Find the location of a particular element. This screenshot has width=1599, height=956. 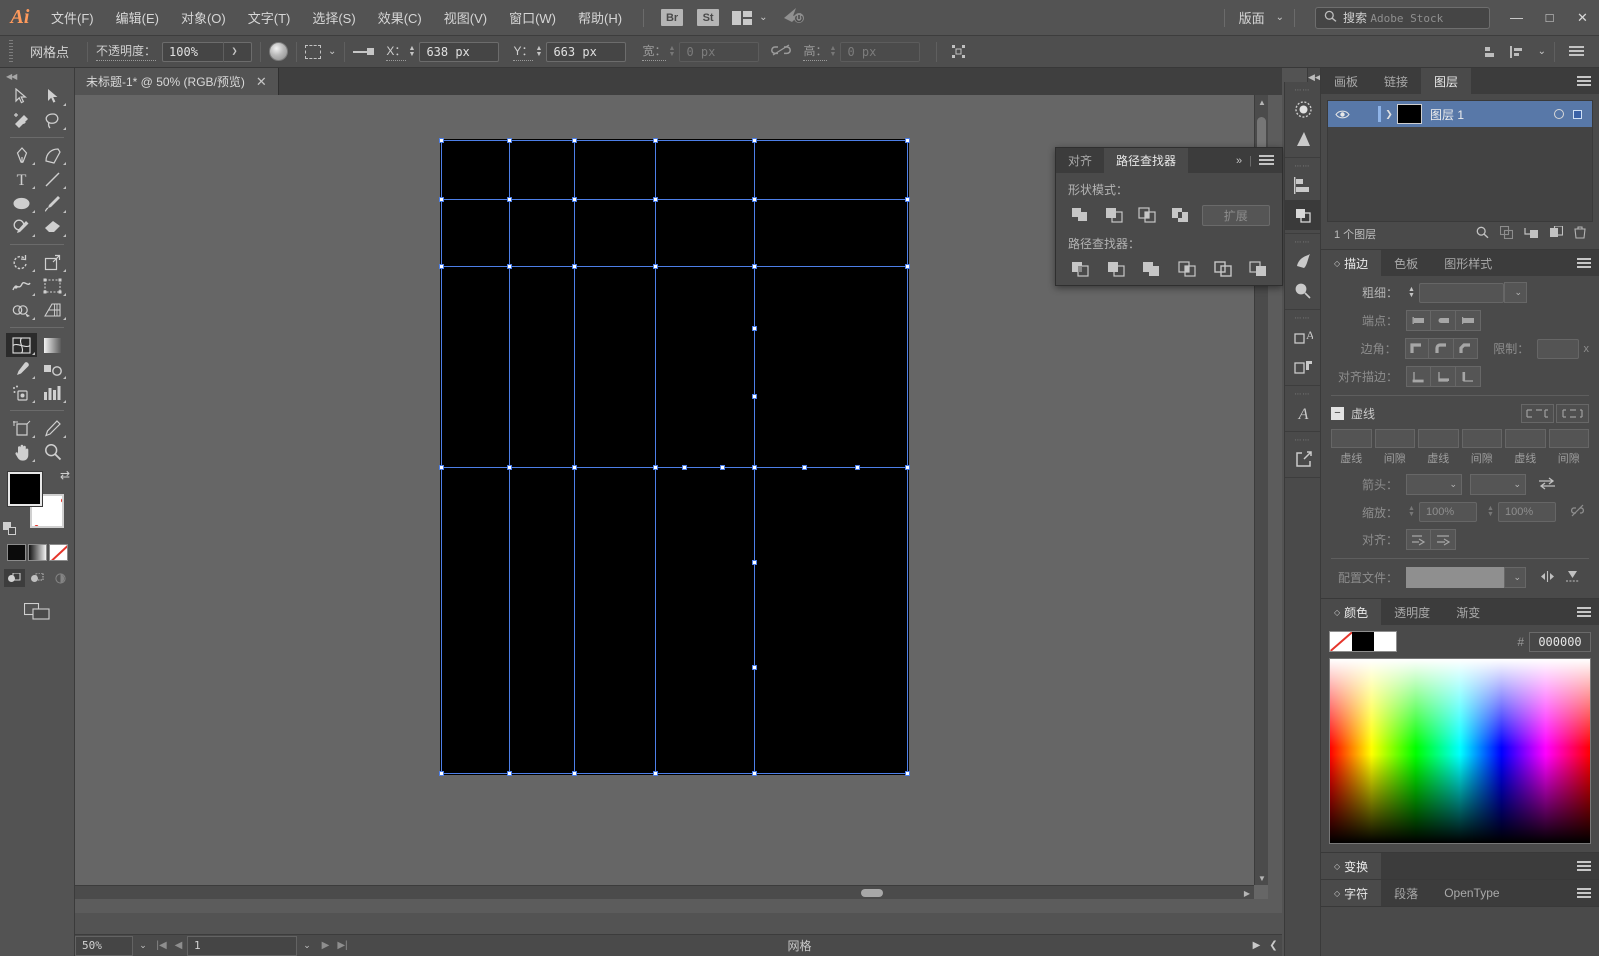

arrow-place-at-end-icon is located at coordinates (1443, 539).